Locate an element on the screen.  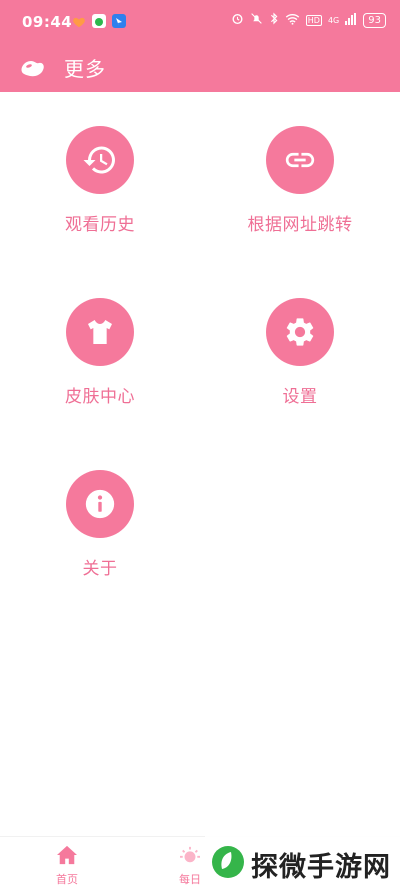
menu-item-label: 关于 is located at coordinates (100, 569).